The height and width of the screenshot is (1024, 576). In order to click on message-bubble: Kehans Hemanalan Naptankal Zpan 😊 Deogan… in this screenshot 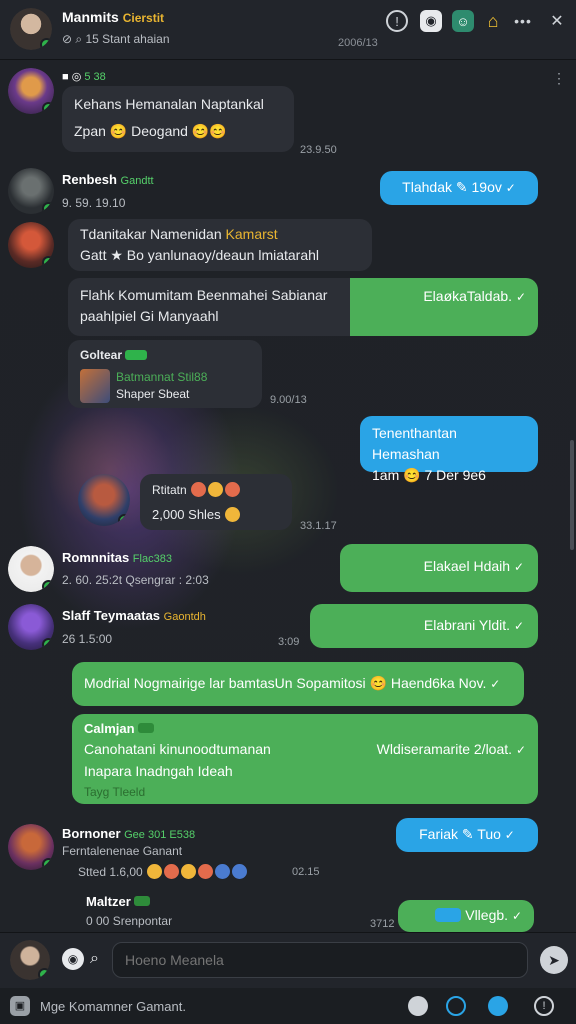, I will do `click(178, 119)`.